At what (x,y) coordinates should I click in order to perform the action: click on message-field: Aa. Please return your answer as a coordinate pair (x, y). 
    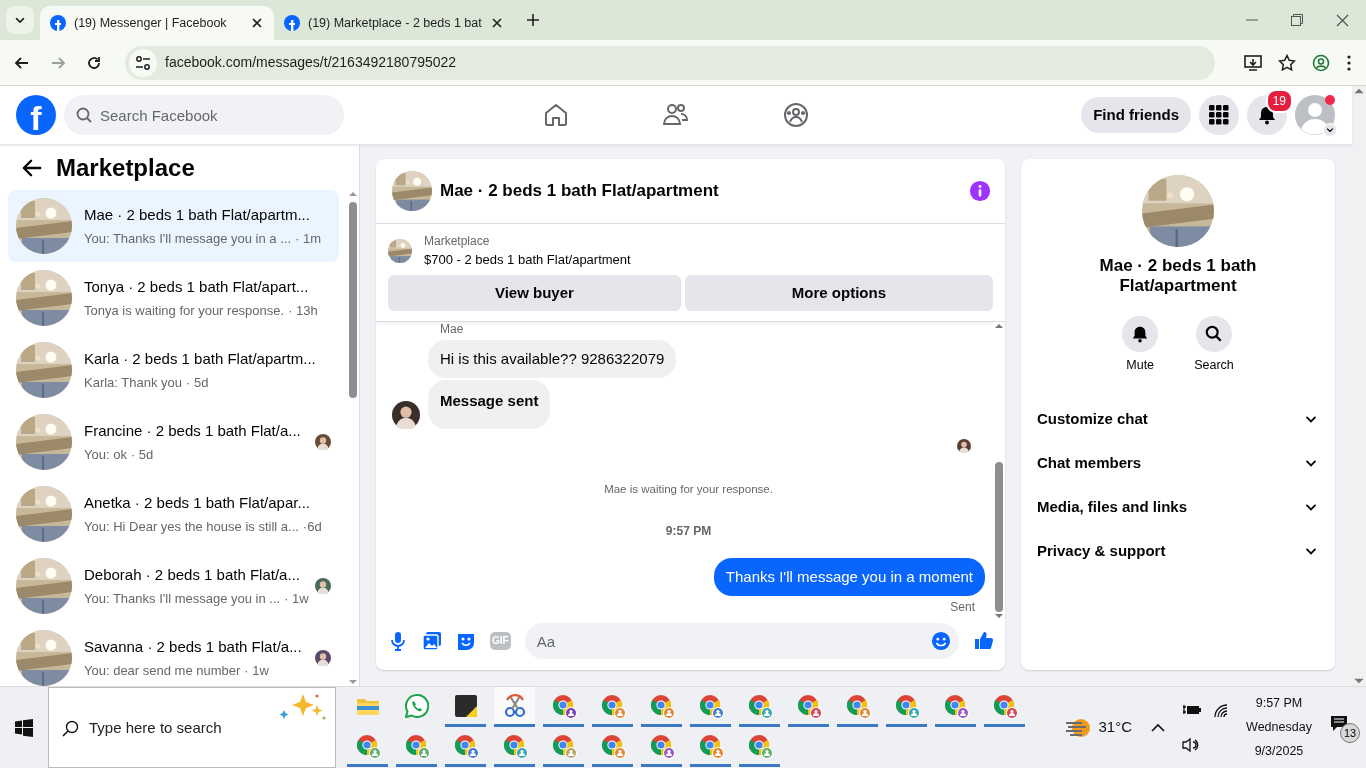
    Looking at the image, I should click on (741, 641).